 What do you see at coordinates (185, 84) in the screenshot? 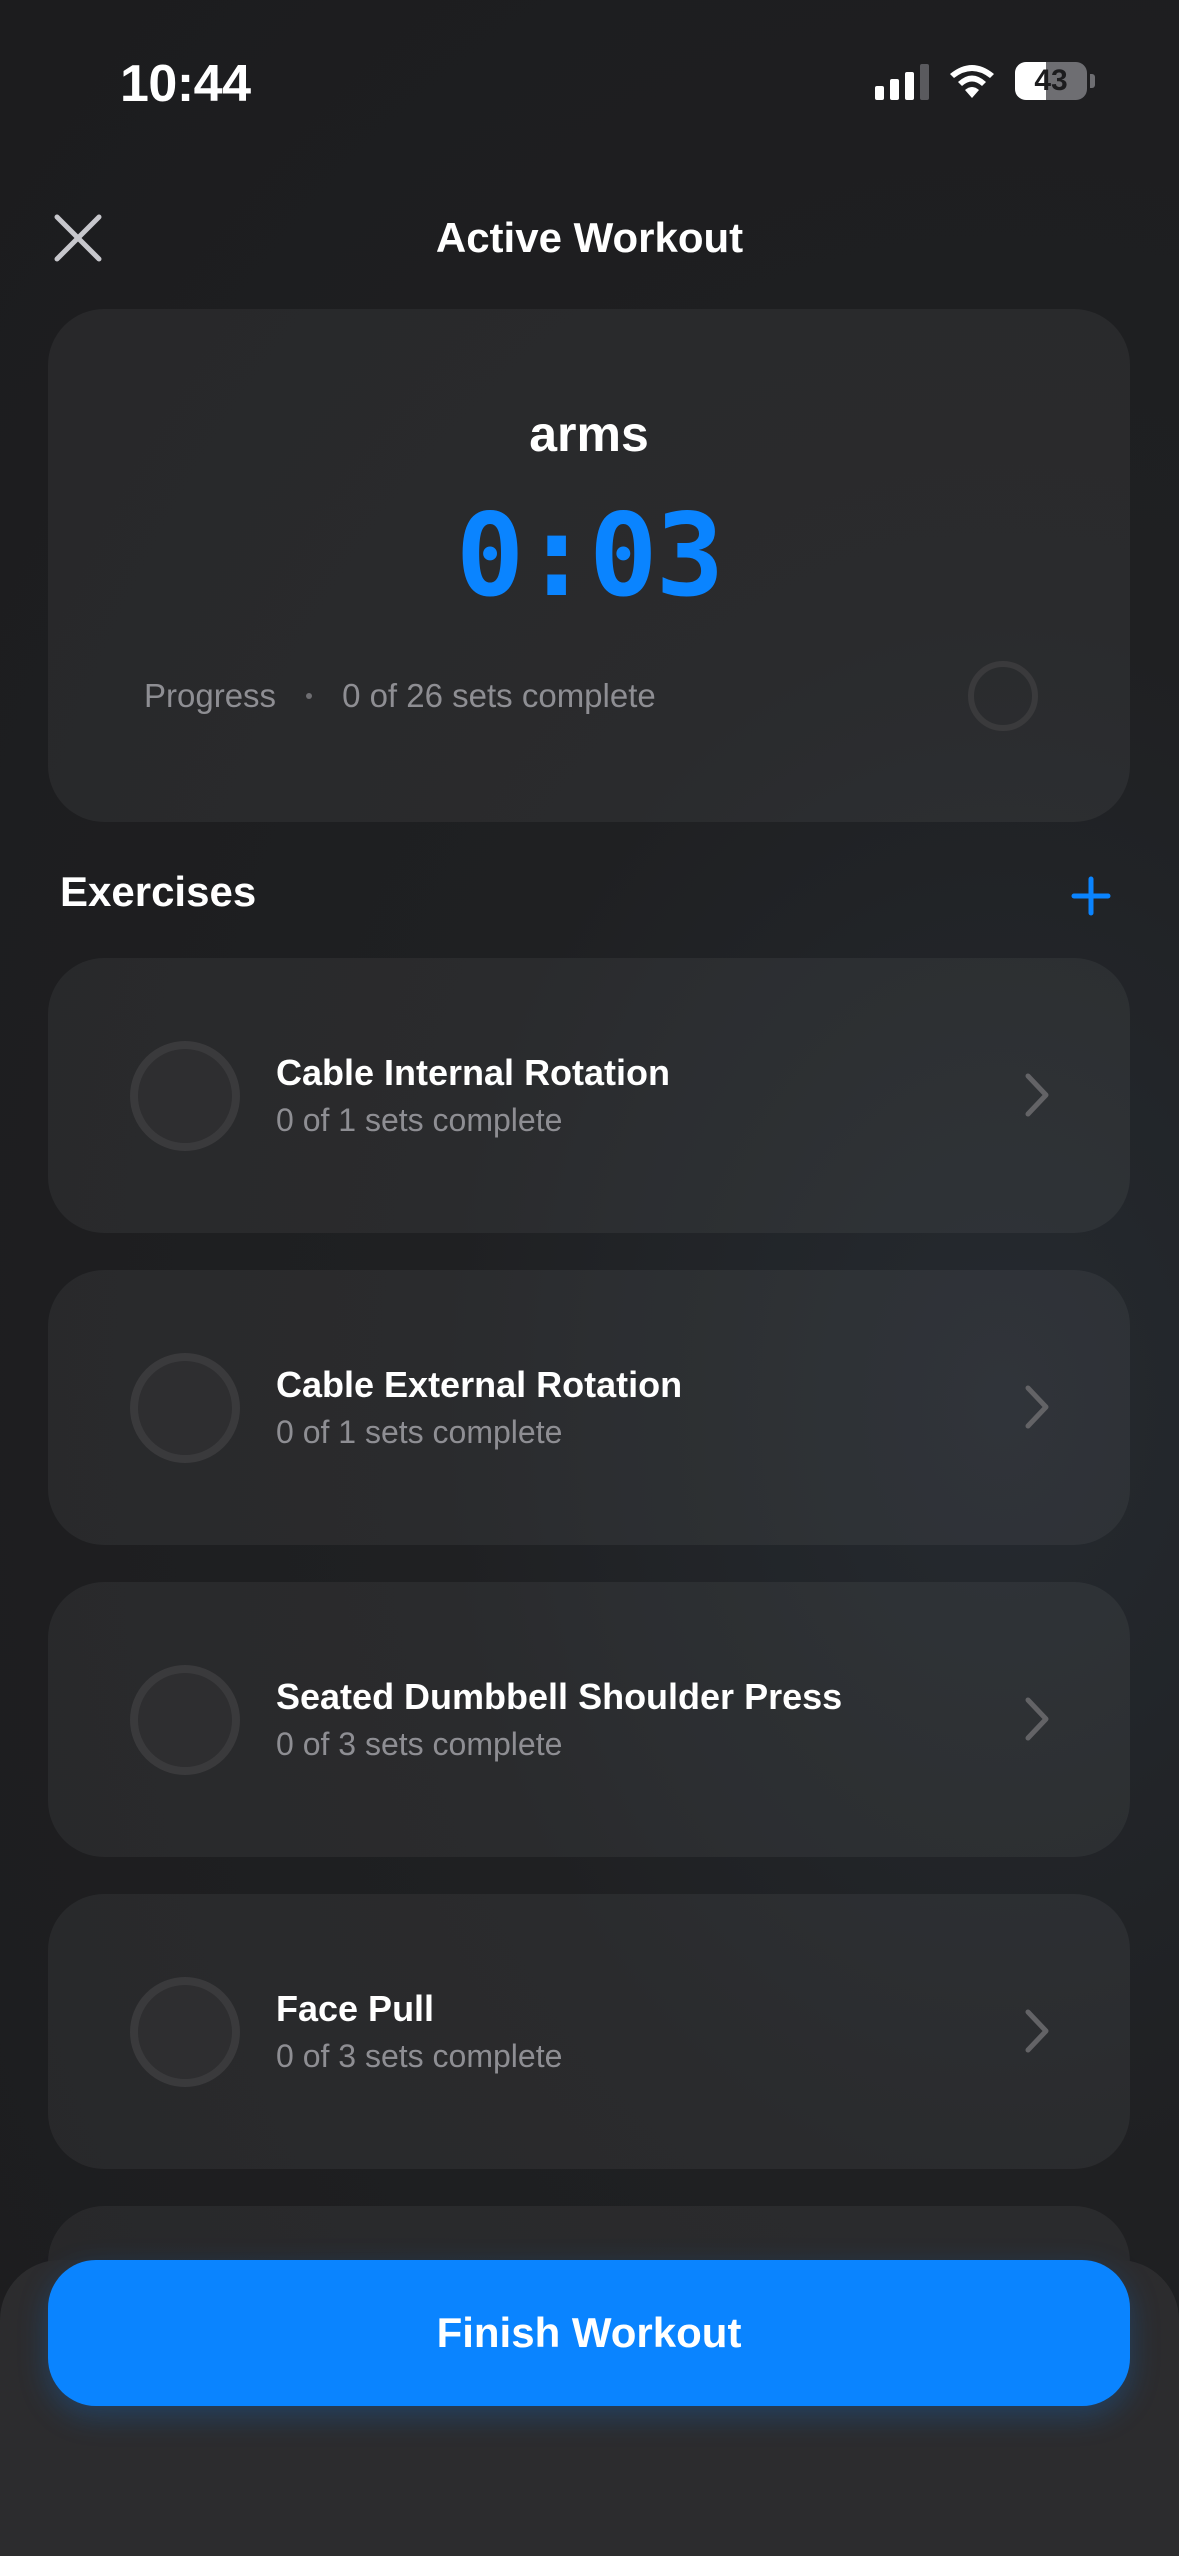
I see `status-time: 10:44` at bounding box center [185, 84].